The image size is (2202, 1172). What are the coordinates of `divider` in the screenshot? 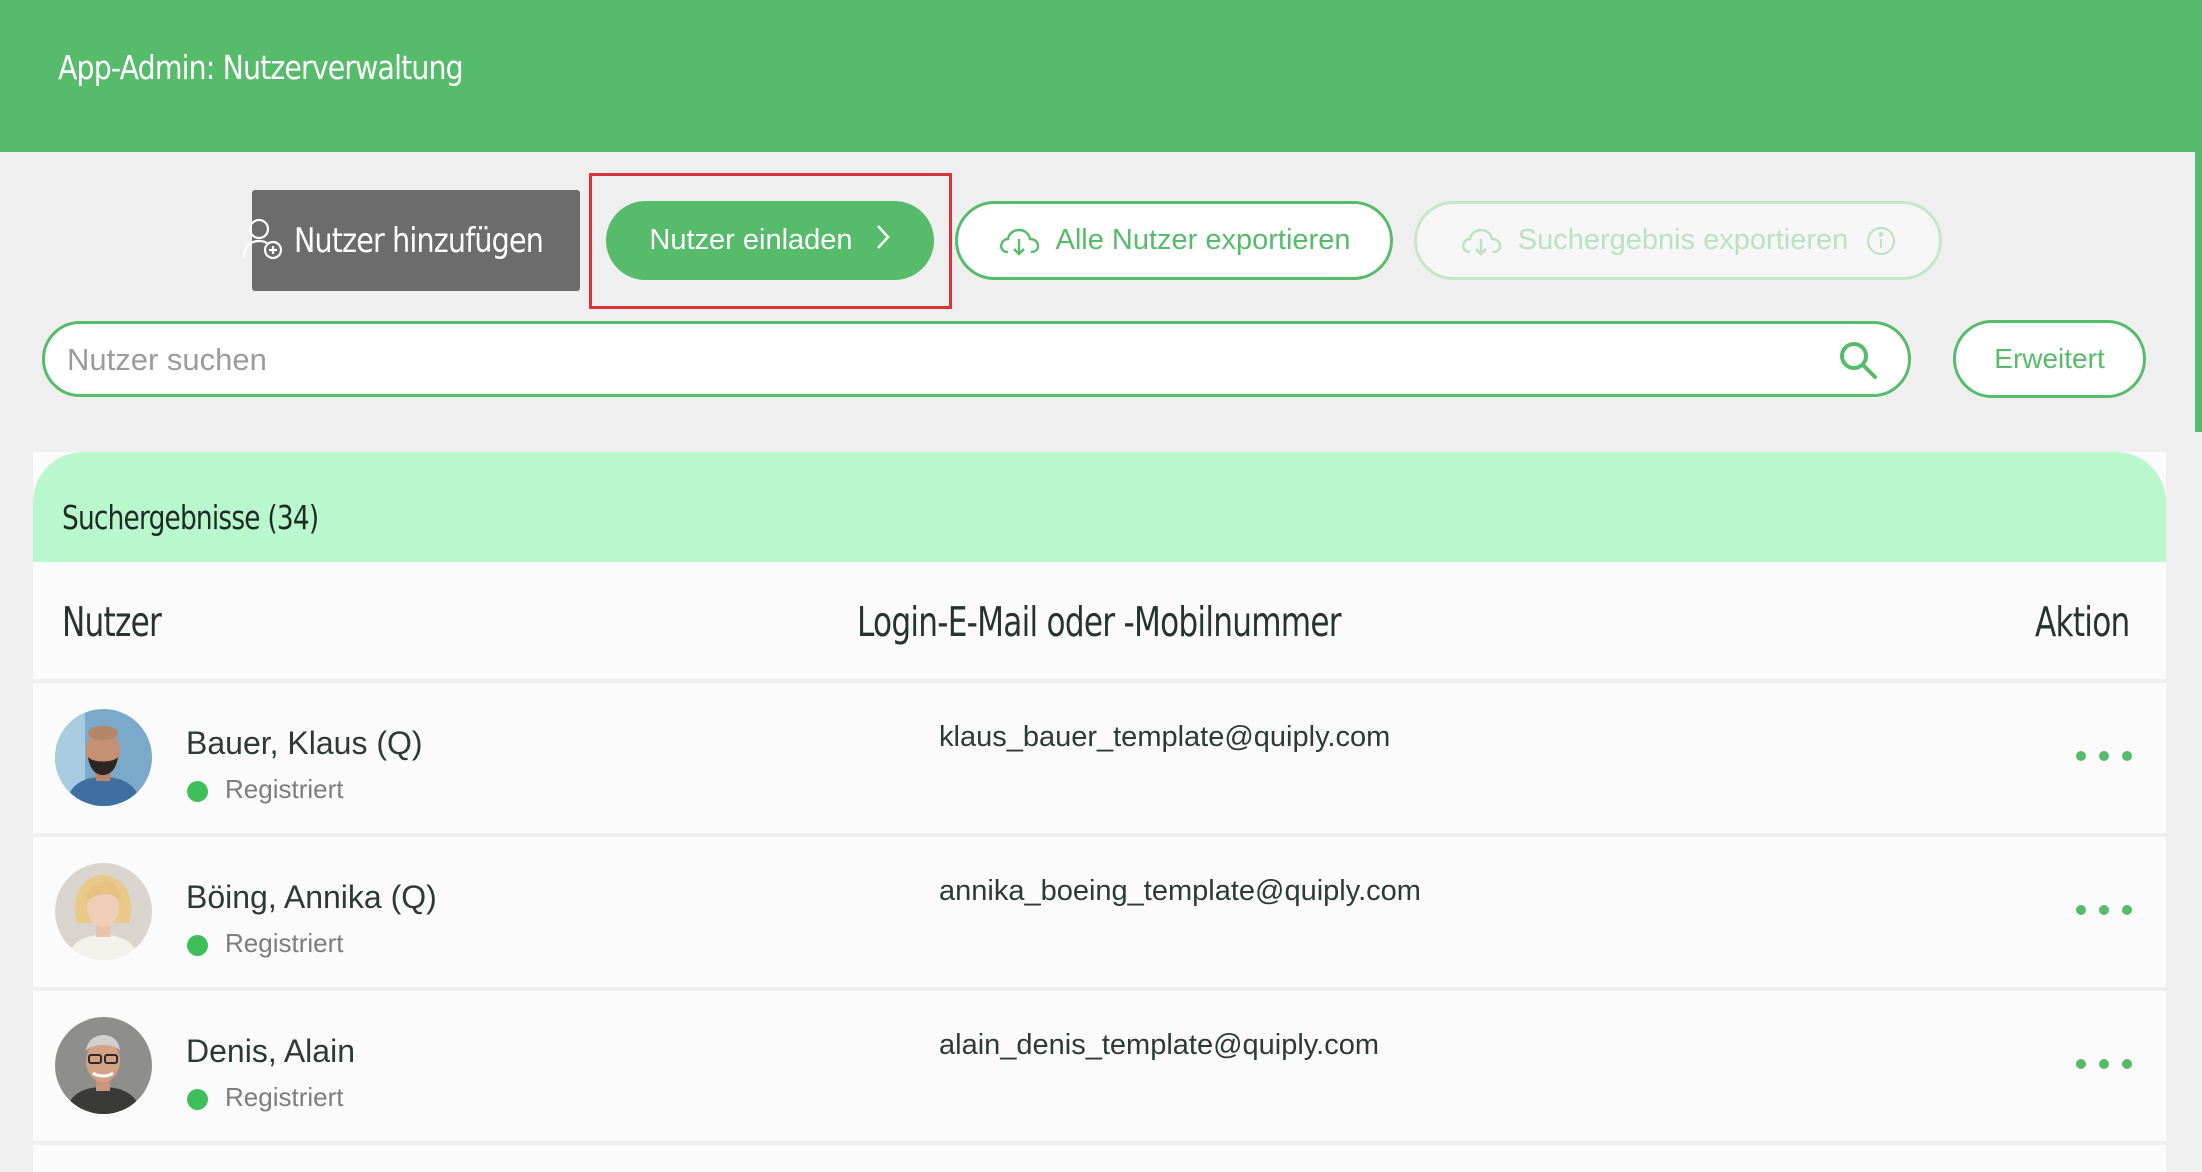 It's located at (1099, 1143).